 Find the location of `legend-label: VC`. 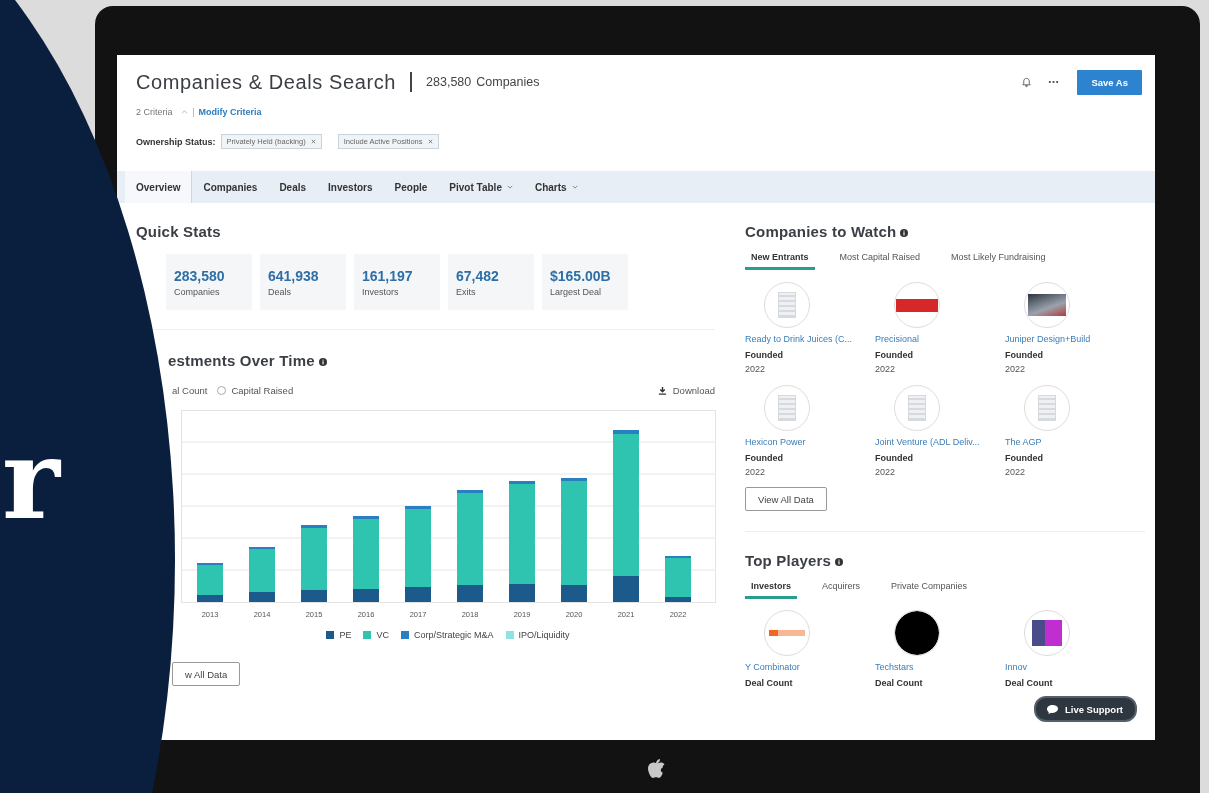

legend-label: VC is located at coordinates (382, 635).